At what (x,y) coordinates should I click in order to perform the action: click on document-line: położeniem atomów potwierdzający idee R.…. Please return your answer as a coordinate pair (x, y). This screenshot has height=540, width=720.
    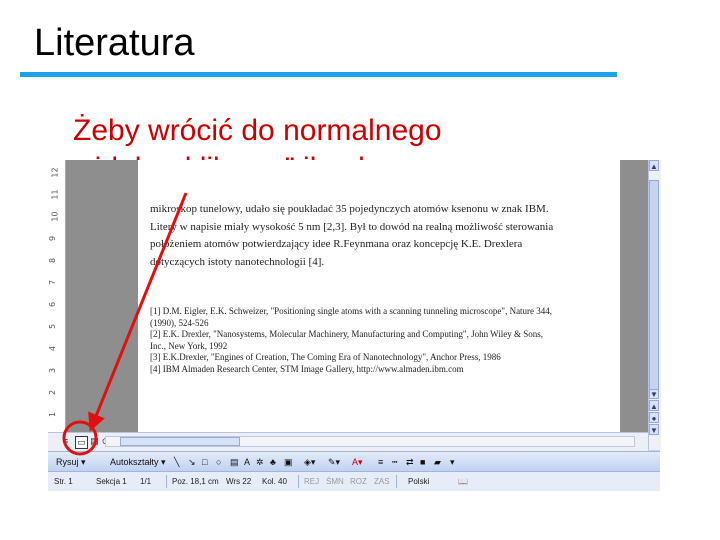
    Looking at the image, I should click on (336, 244).